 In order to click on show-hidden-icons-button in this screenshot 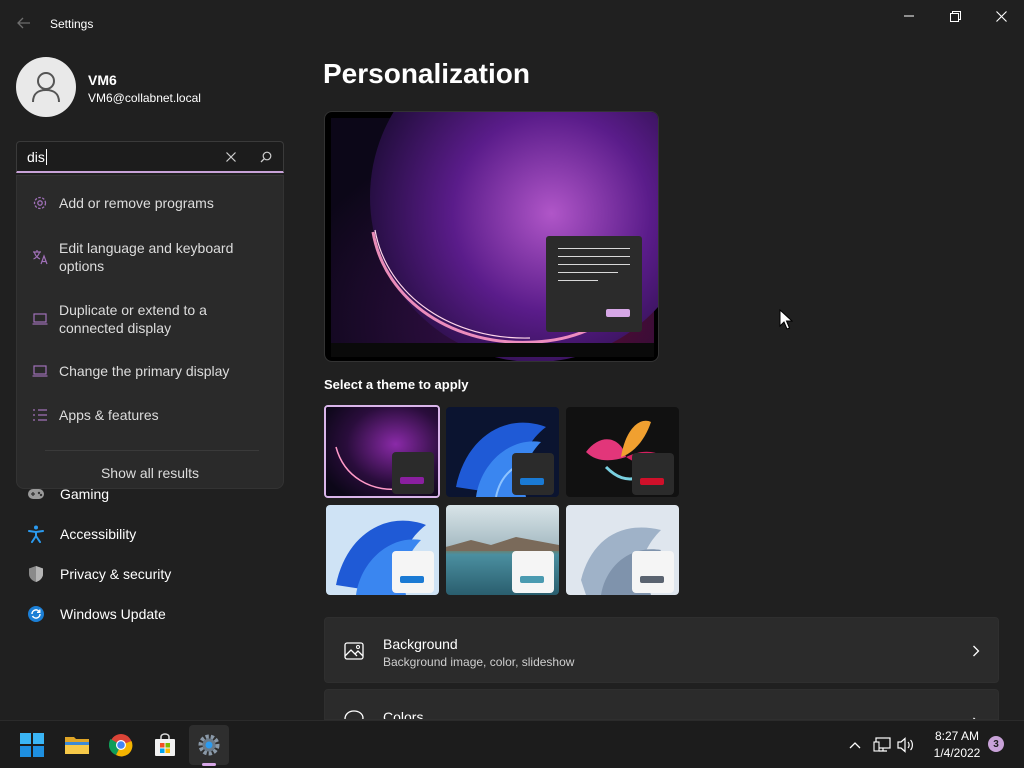, I will do `click(855, 745)`.